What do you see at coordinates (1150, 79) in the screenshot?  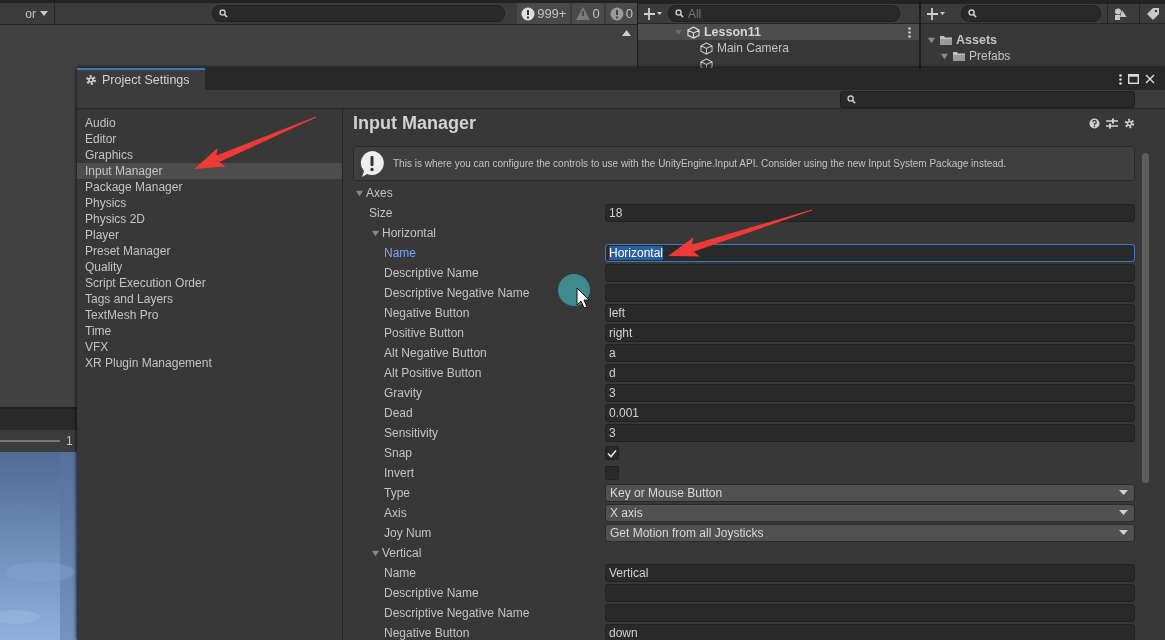 I see `close-icon` at bounding box center [1150, 79].